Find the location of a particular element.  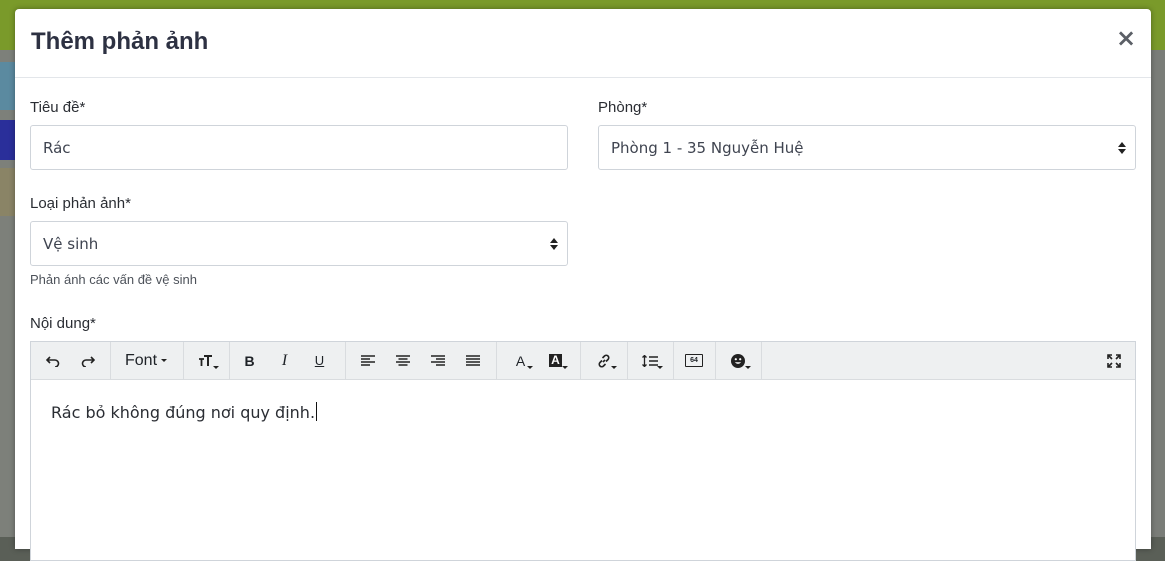

emoji-group is located at coordinates (738, 360).